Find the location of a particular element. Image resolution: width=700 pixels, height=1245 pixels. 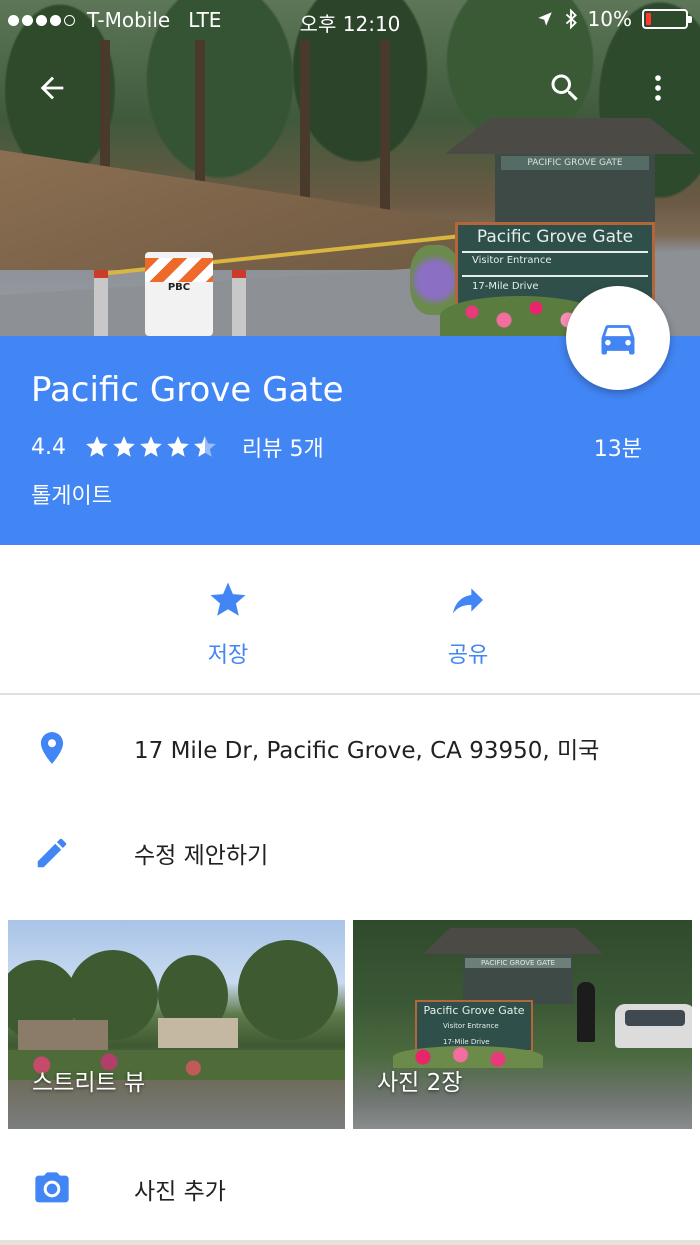

status-bar: T-Mobile LTE 오후 12:10 10% is located at coordinates (350, 19).